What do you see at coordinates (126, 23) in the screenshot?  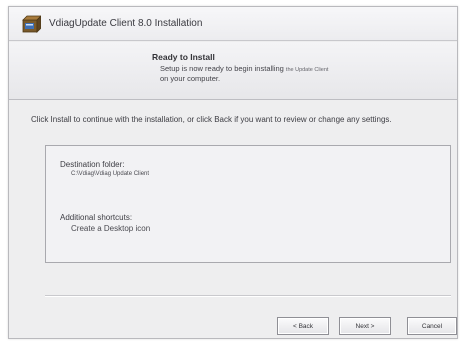 I see `window-title: VdiagUpdate Client 8.0 Installation` at bounding box center [126, 23].